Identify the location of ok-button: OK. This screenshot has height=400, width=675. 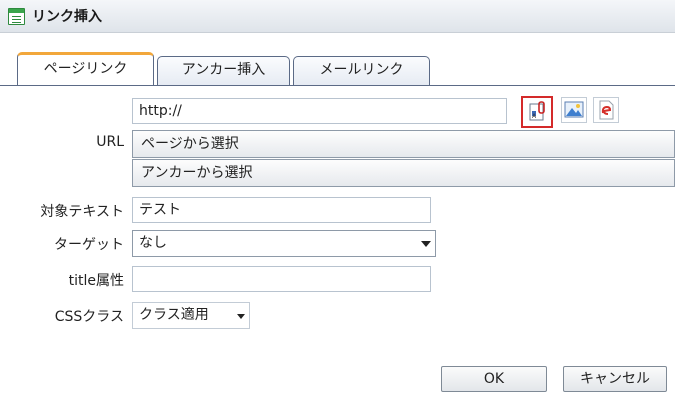
(494, 379).